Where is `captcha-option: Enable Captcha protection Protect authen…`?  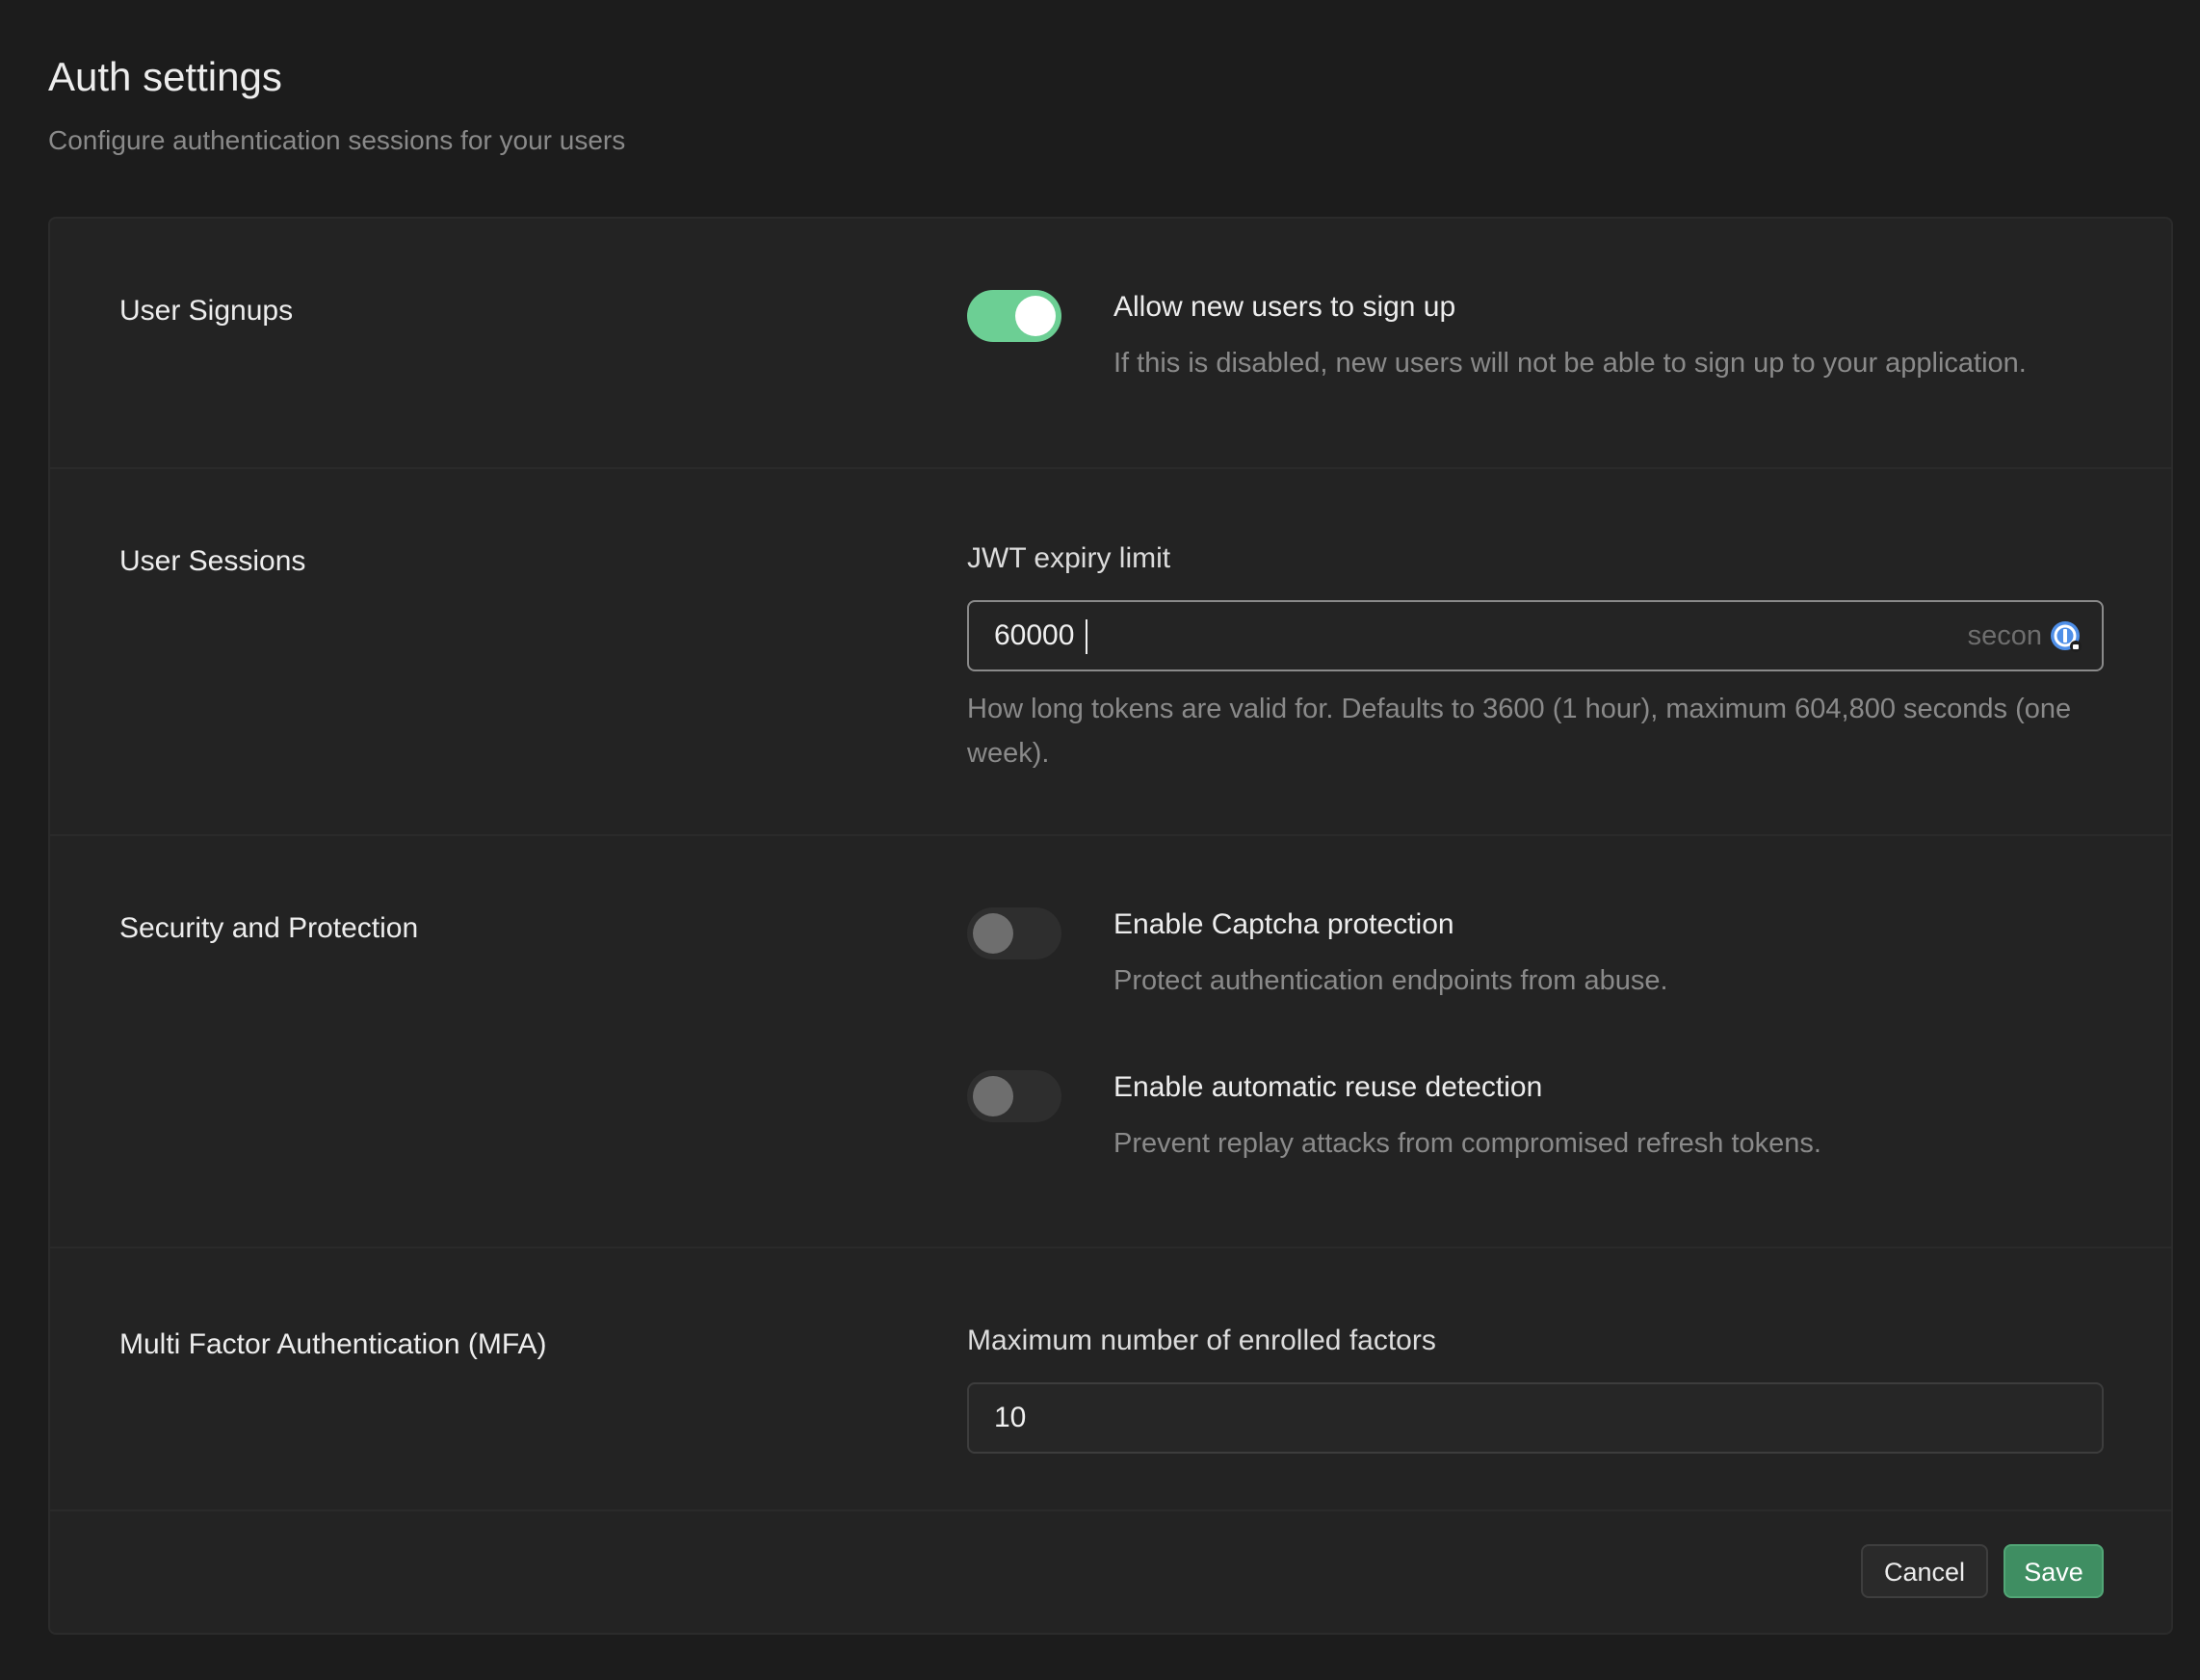
captcha-option: Enable Captcha protection Protect authen… is located at coordinates (1535, 968).